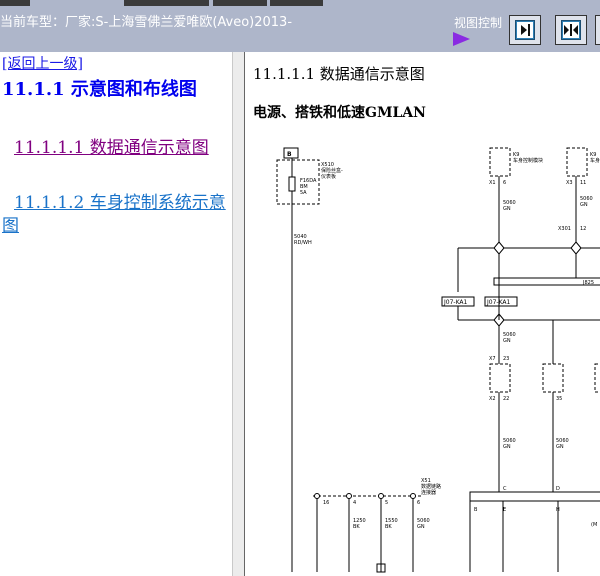 The height and width of the screenshot is (576, 600). I want to click on current-car-model: 当前车型：厂家:S-上海雪佛兰爱唯欧(Aveo)2013-, so click(146, 22).